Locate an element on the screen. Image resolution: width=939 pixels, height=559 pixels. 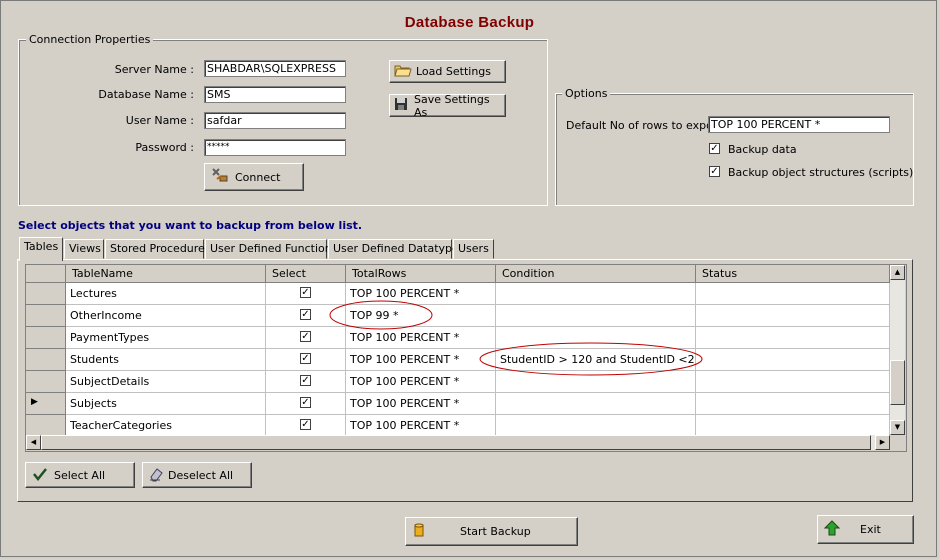
checkmark-icon is located at coordinates (40, 475).